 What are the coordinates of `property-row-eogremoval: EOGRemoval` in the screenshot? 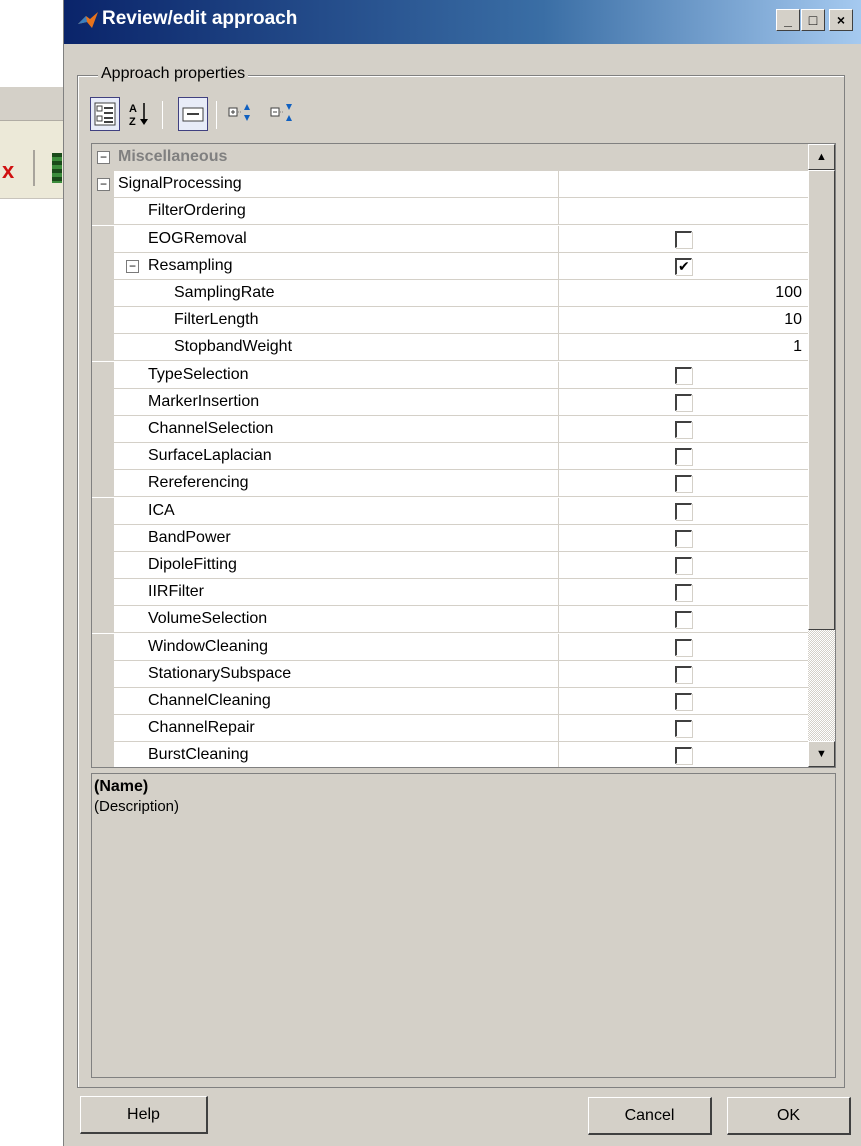 It's located at (450, 239).